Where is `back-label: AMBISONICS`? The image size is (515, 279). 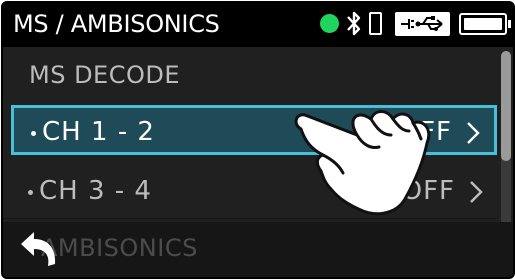 back-label: AMBISONICS is located at coordinates (119, 248).